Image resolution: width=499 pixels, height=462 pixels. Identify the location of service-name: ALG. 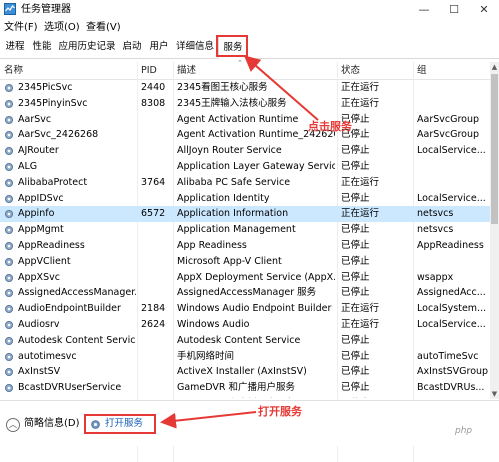
(28, 166).